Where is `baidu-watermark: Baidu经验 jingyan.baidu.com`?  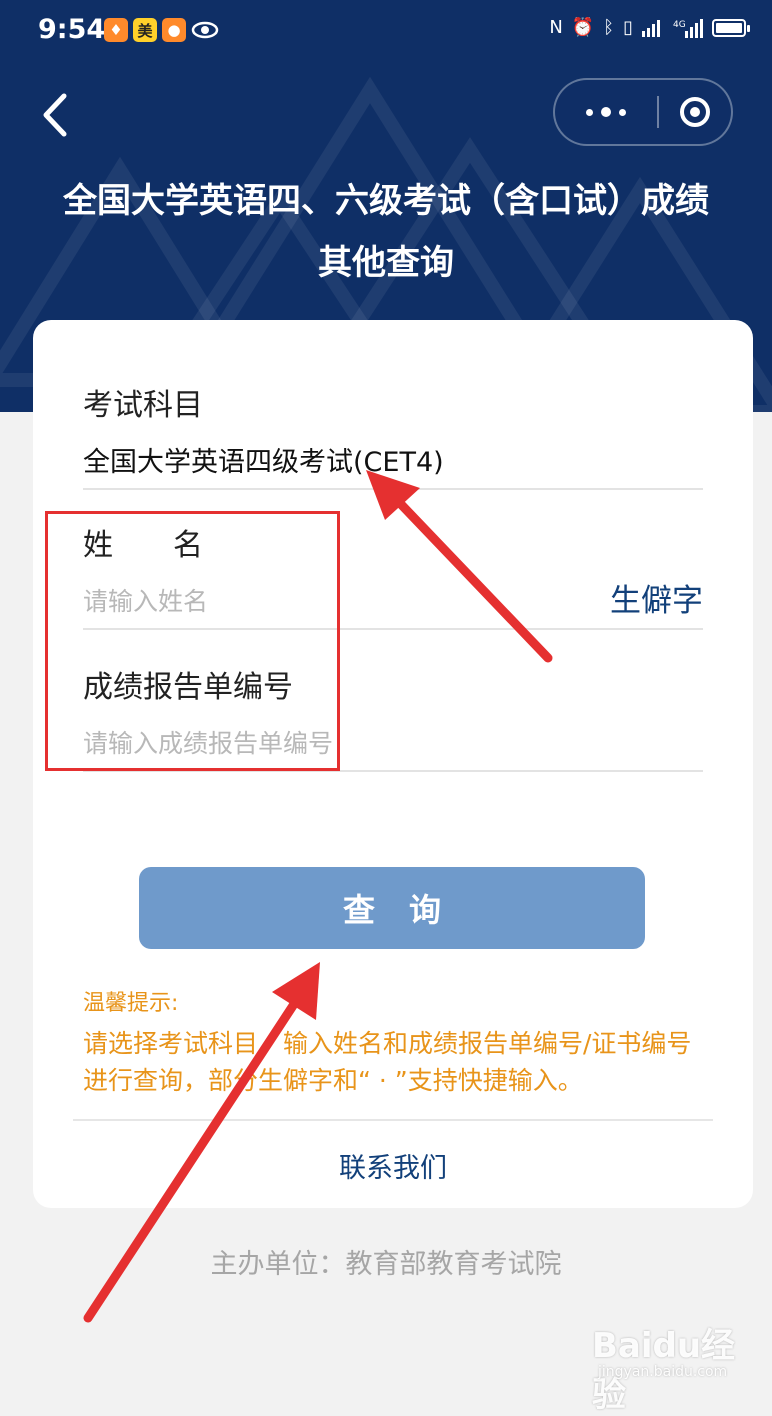
baidu-watermark: Baidu经验 jingyan.baidu.com is located at coordinates (672, 1366).